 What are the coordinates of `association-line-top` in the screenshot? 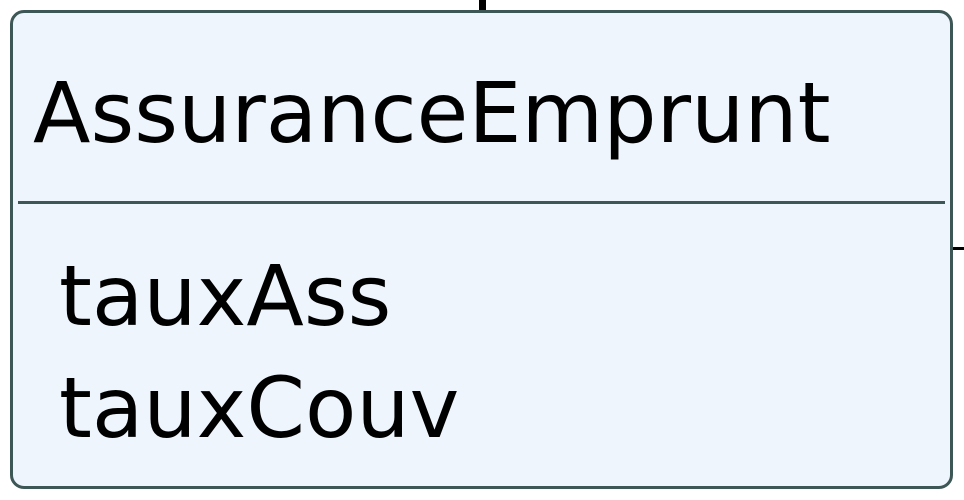 It's located at (482, 5).